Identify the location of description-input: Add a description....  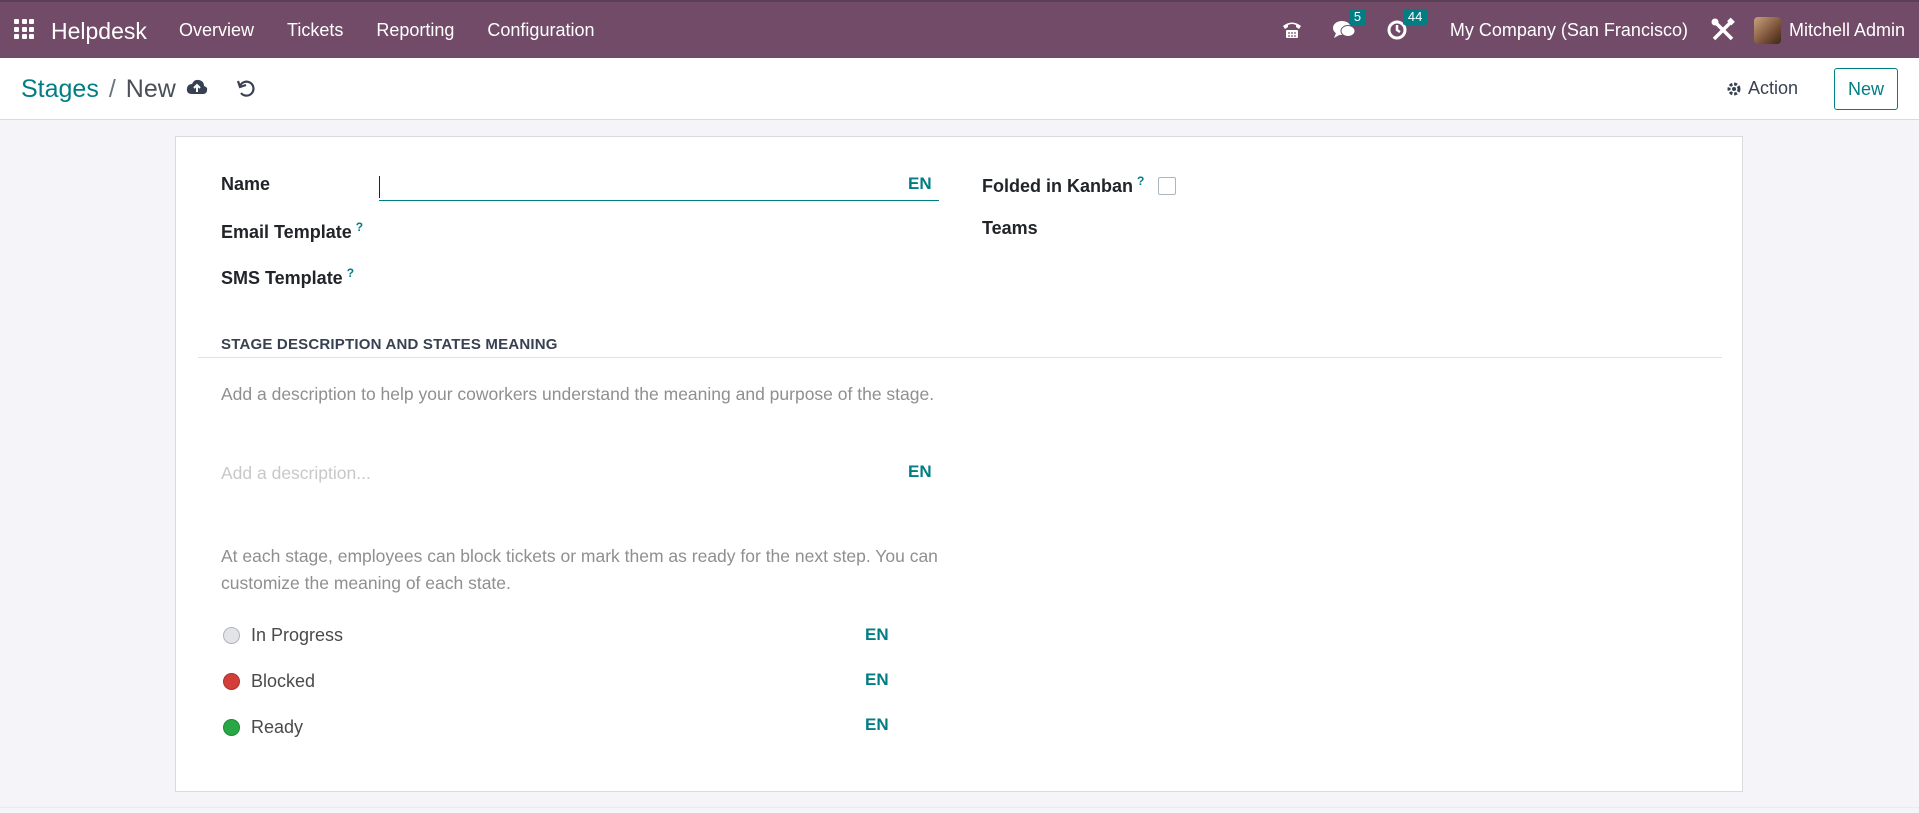
(296, 473).